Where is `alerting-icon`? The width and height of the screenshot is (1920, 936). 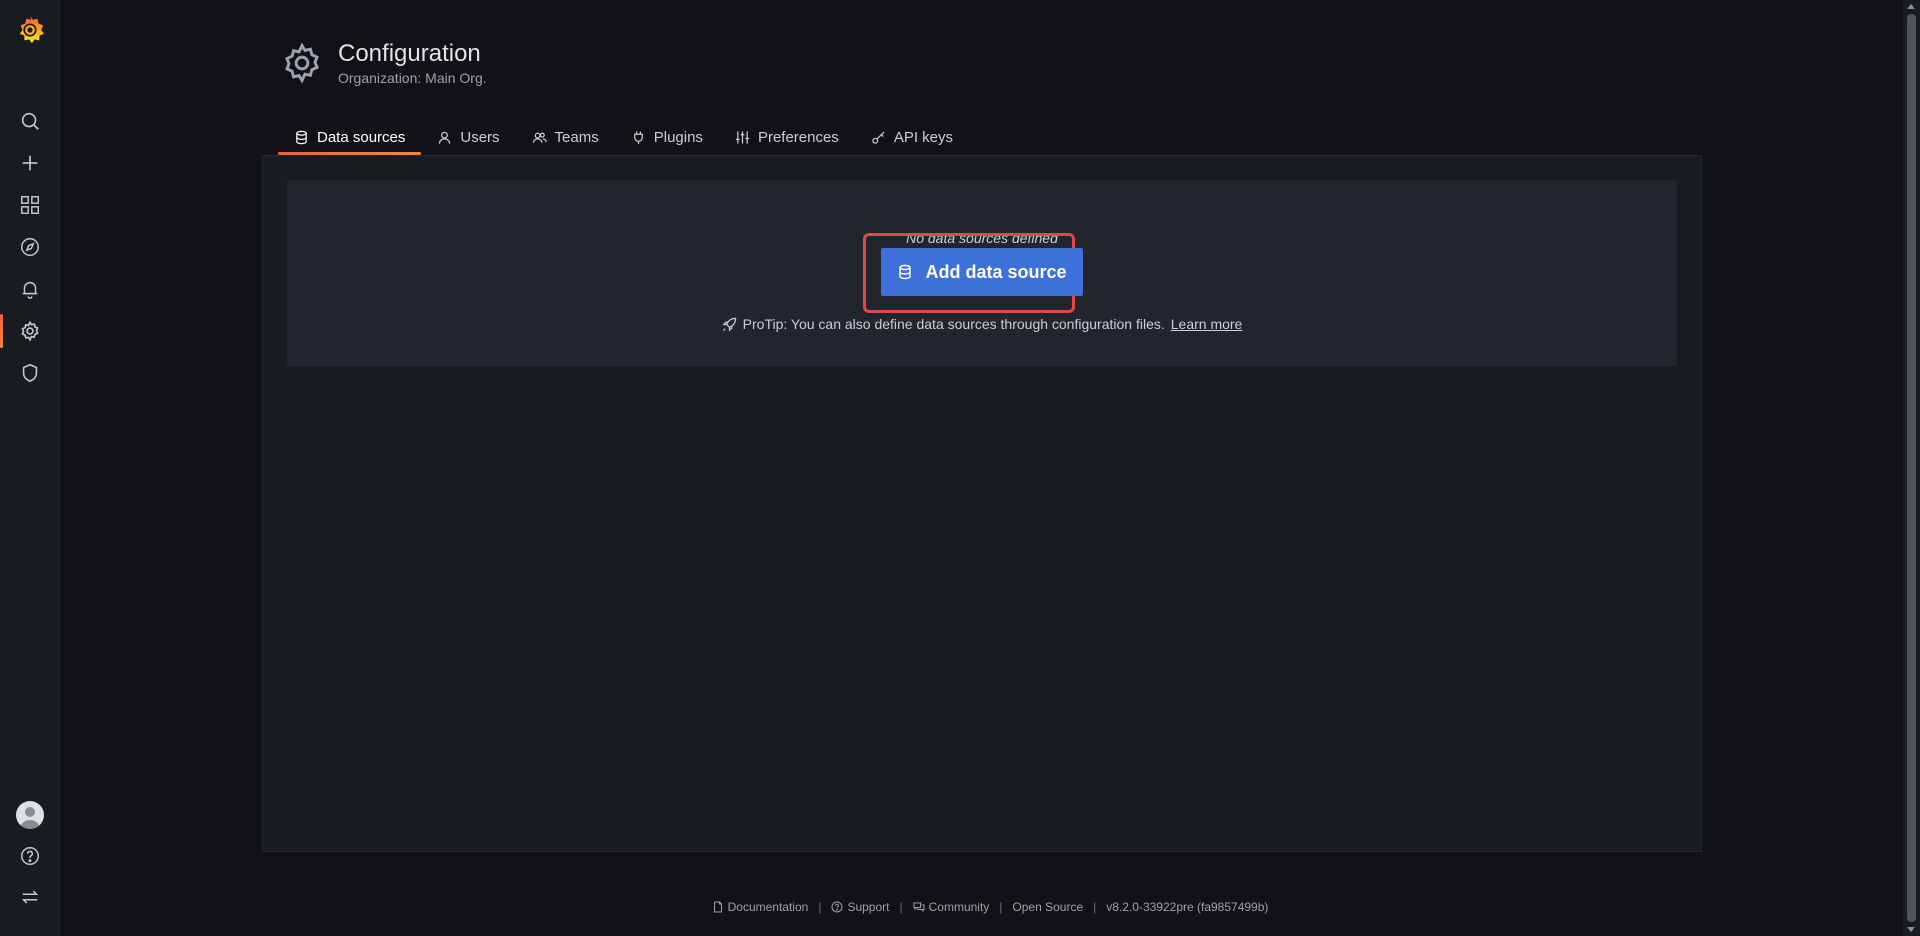 alerting-icon is located at coordinates (30, 289).